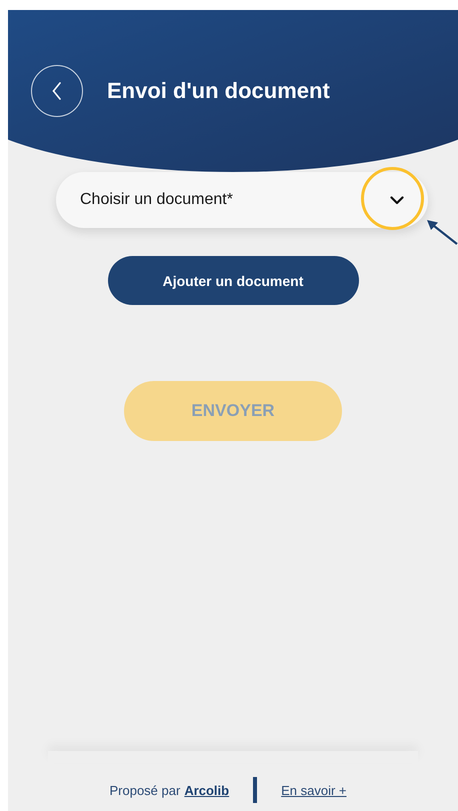 The image size is (458, 811). Describe the element at coordinates (233, 280) in the screenshot. I see `add-document-button: Ajouter un document` at that location.